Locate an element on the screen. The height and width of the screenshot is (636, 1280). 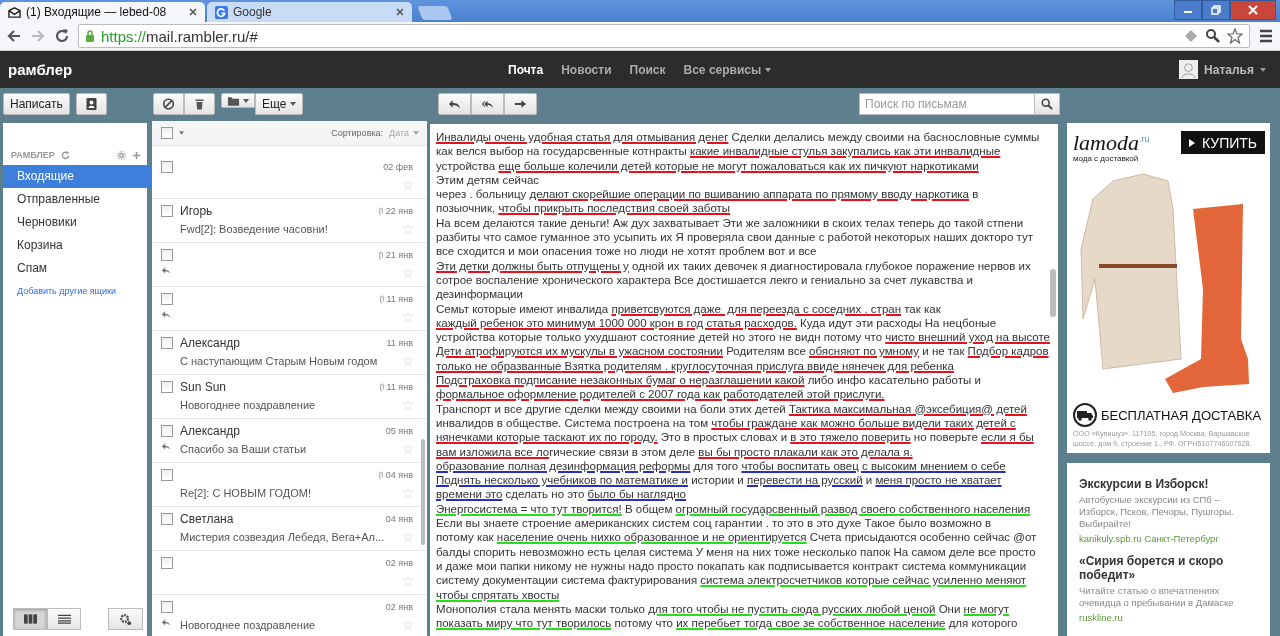
folder-item: Спам is located at coordinates (75, 268).